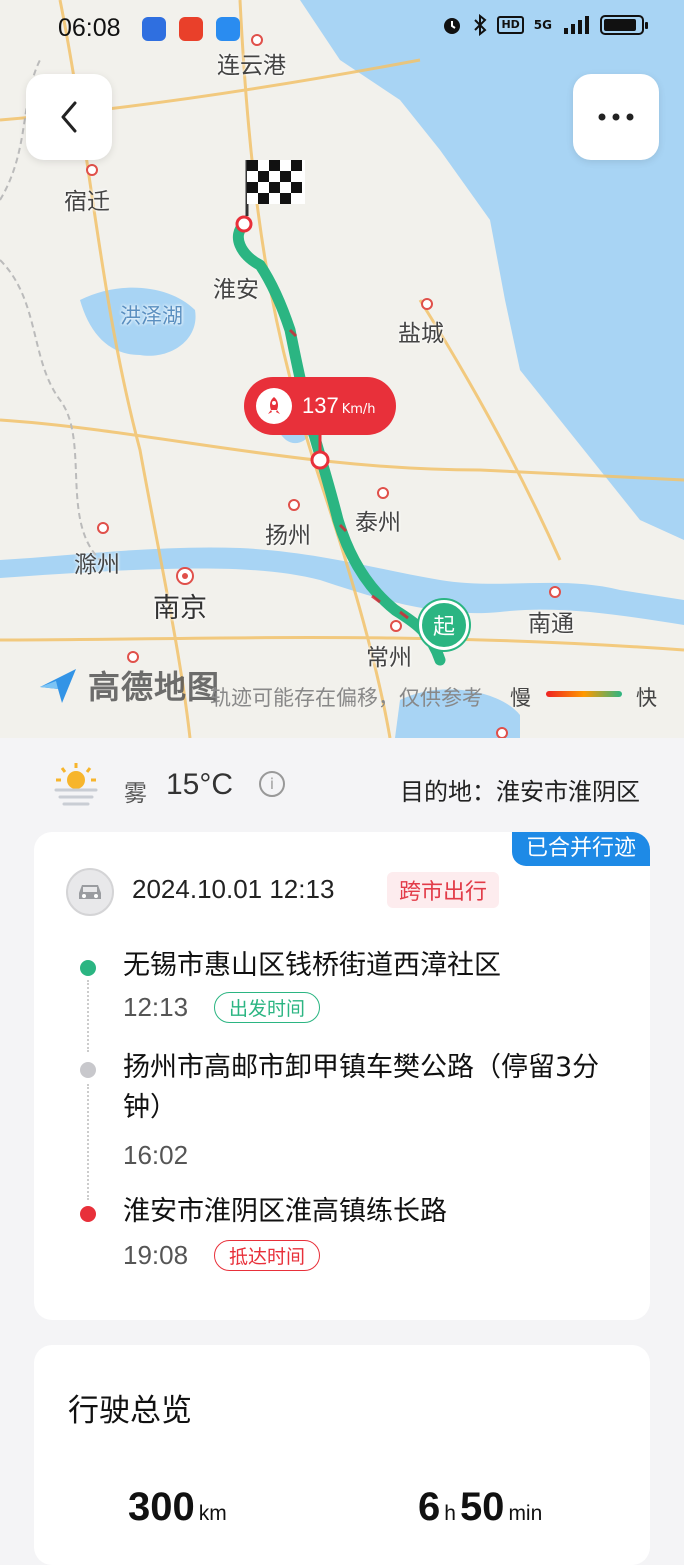 The image size is (684, 1565). What do you see at coordinates (551, 624) in the screenshot?
I see `city-label-nantong: 南通` at bounding box center [551, 624].